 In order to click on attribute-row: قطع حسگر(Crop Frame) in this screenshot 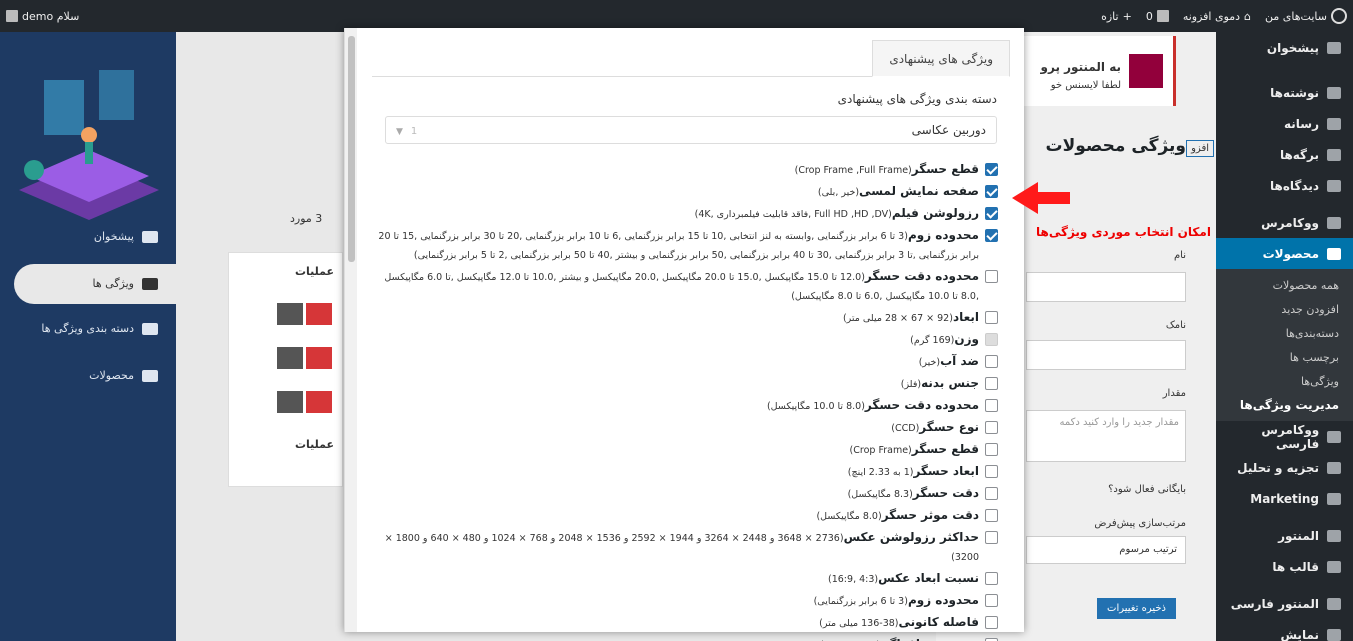, I will do `click(688, 450)`.